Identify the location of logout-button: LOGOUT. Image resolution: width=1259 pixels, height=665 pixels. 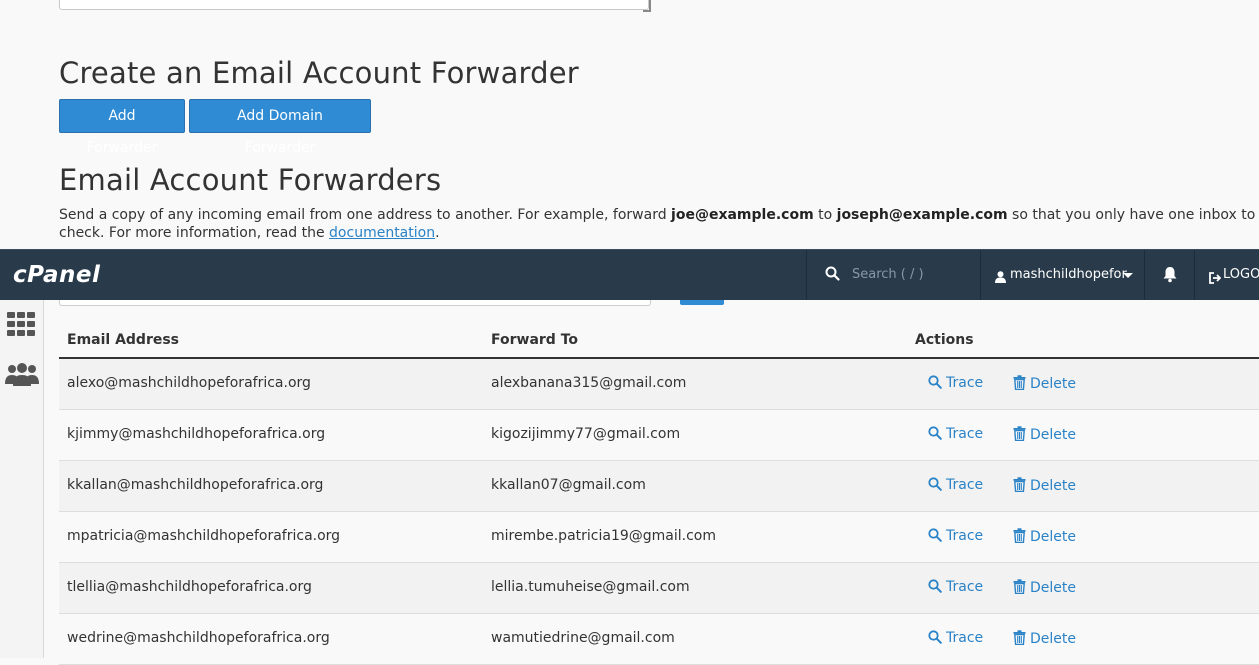
(1226, 275).